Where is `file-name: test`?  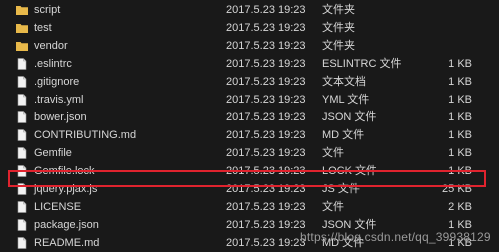 file-name: test is located at coordinates (43, 27).